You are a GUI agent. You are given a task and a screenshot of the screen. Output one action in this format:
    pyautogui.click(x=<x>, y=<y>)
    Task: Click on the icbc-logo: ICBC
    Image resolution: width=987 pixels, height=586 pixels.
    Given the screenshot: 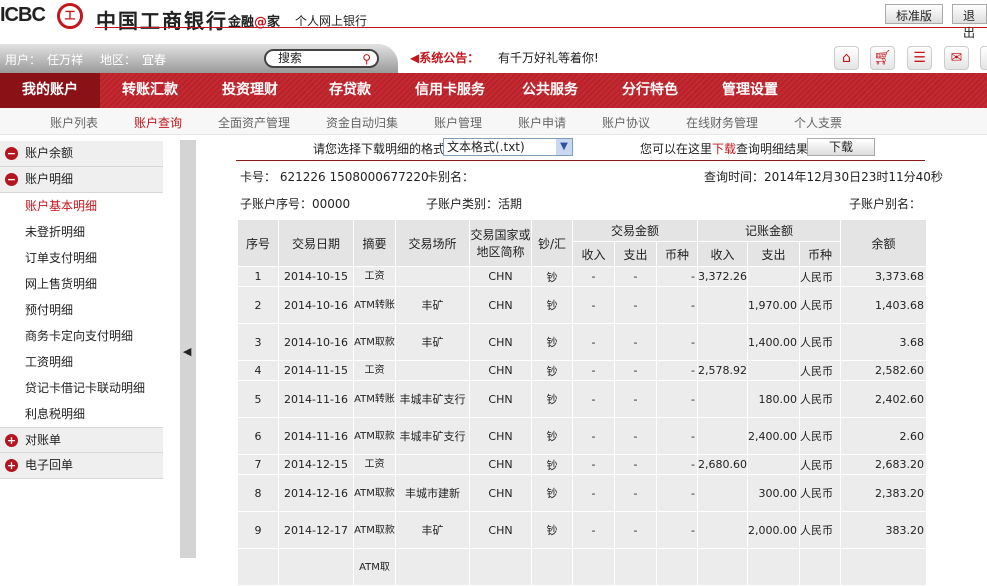 What is the action you would take?
    pyautogui.click(x=23, y=15)
    